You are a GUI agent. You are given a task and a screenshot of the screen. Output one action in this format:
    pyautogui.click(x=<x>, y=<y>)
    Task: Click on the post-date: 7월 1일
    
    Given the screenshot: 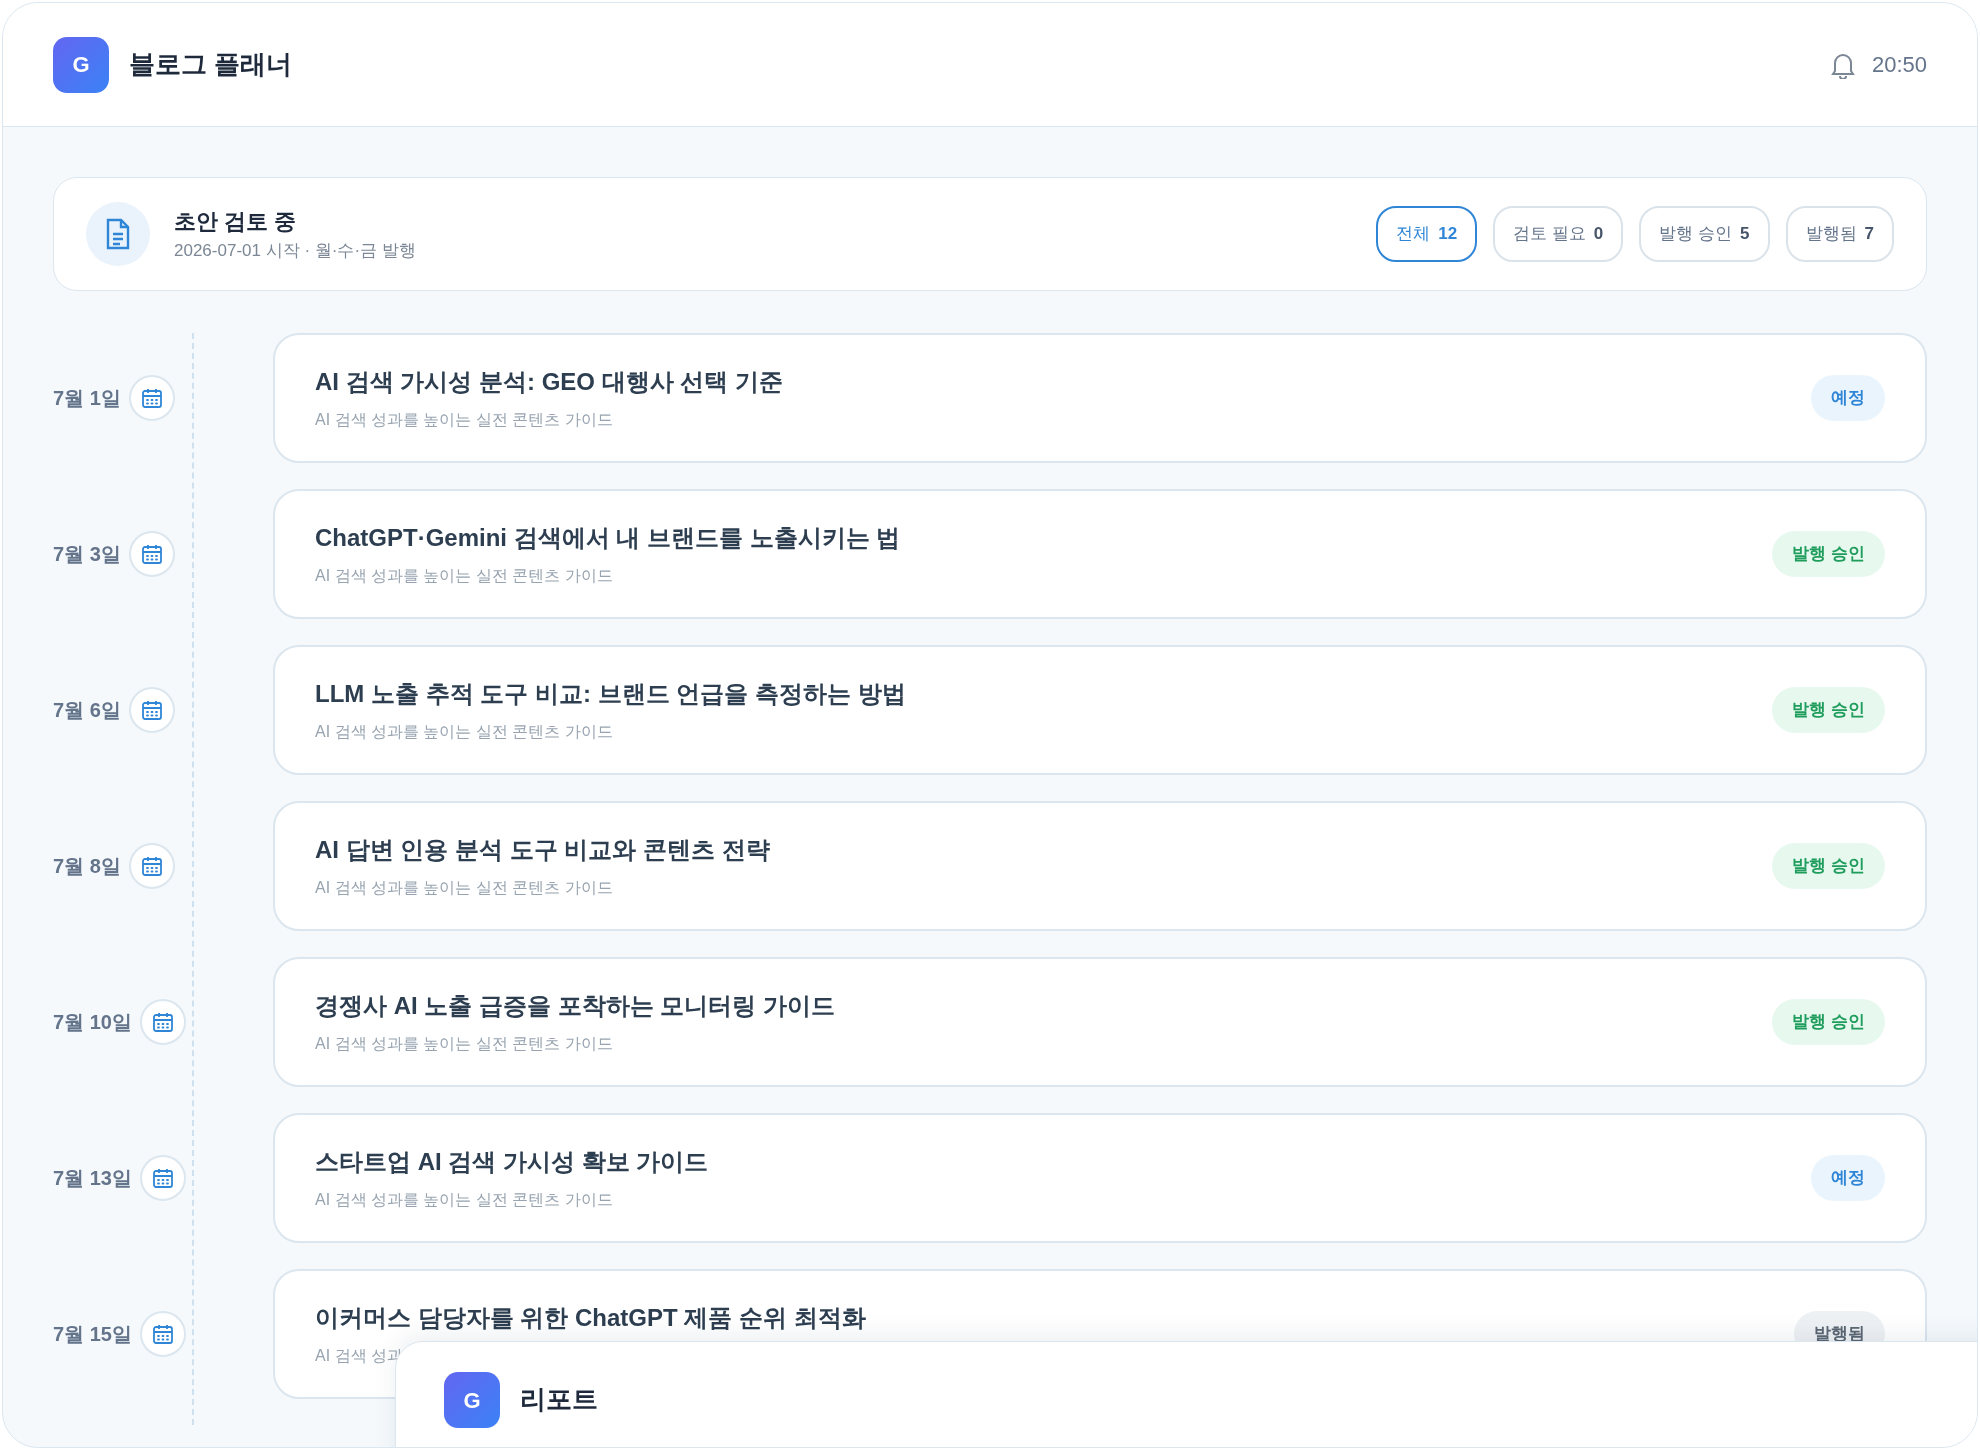 What is the action you would take?
    pyautogui.click(x=87, y=398)
    